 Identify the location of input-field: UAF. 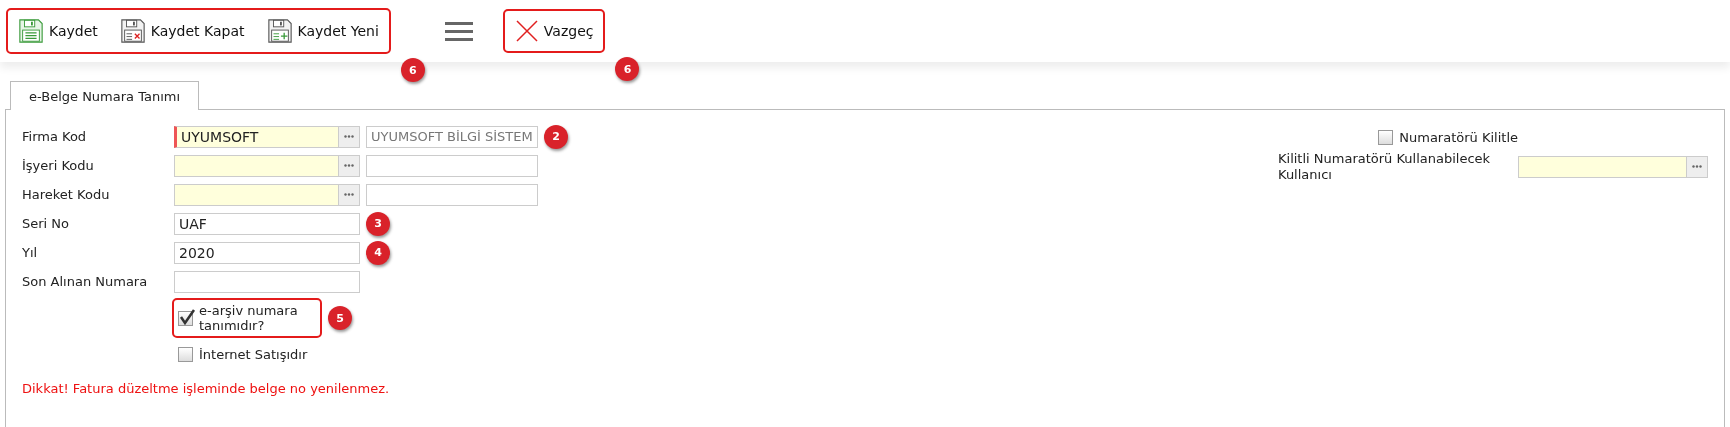
(267, 223).